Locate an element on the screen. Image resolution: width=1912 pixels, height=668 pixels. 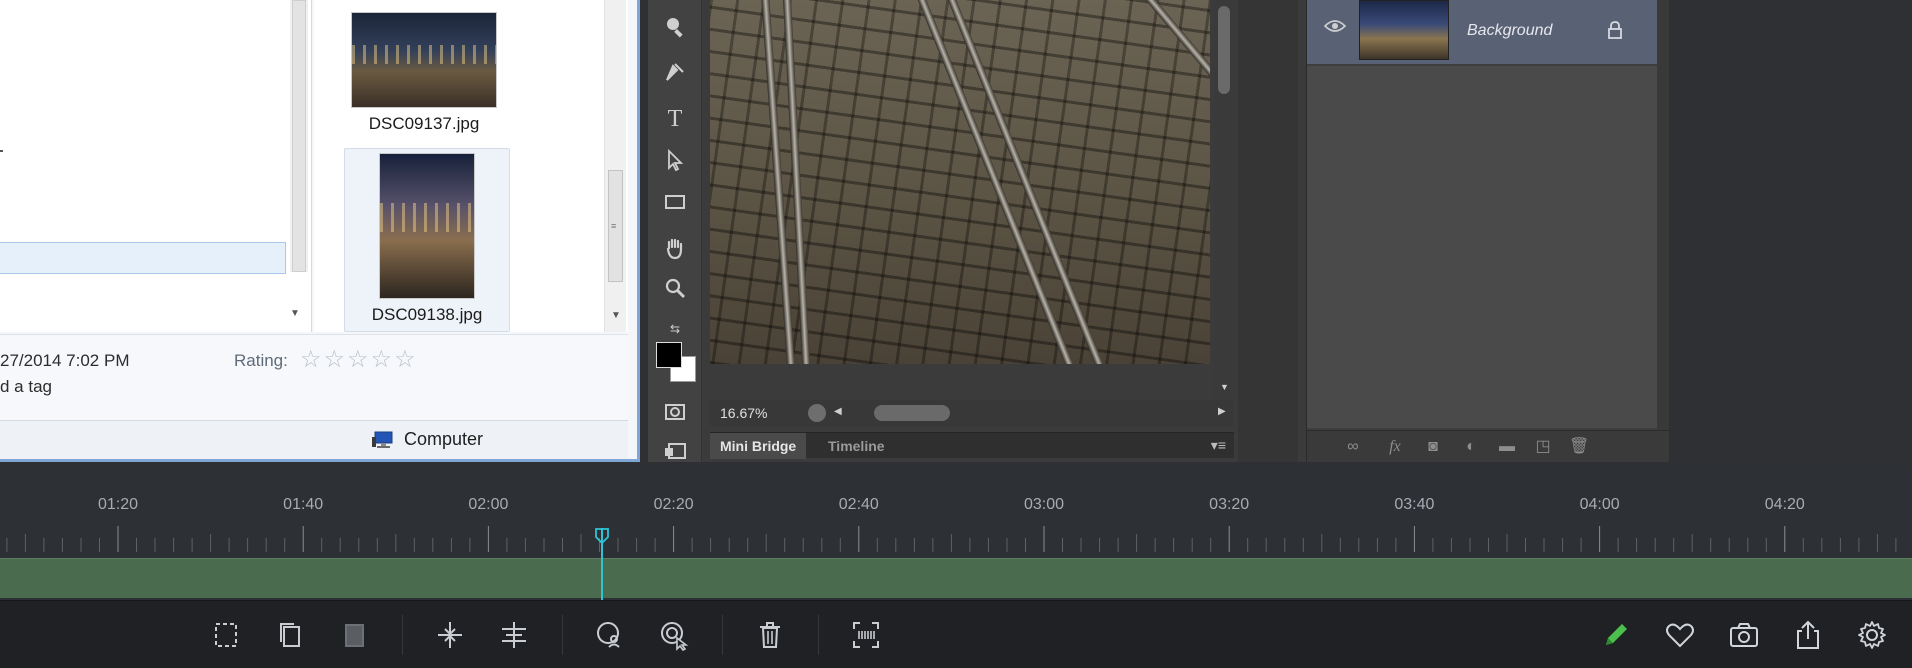
layer-name: Background is located at coordinates (1509, 31).